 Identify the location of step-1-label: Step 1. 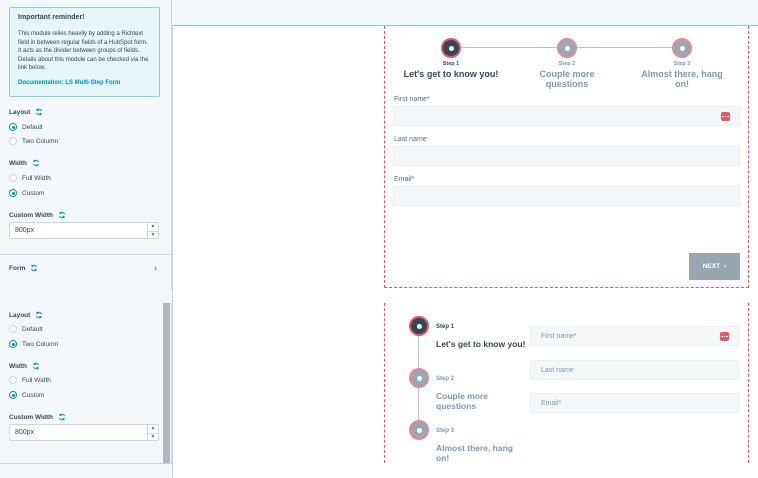
(445, 327).